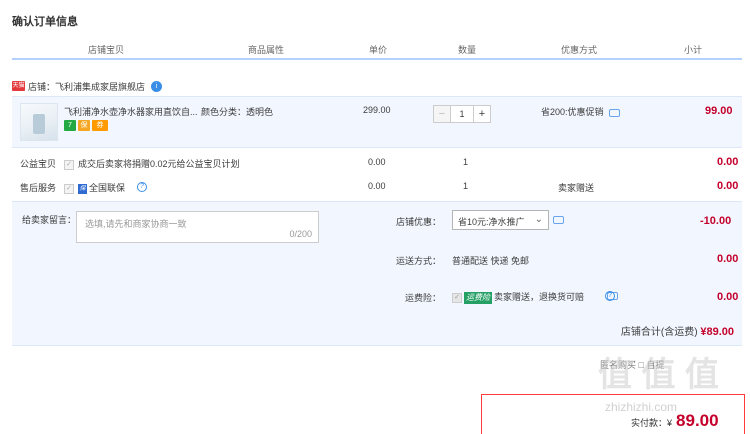  I want to click on aftersale-price: 0.00, so click(377, 186).